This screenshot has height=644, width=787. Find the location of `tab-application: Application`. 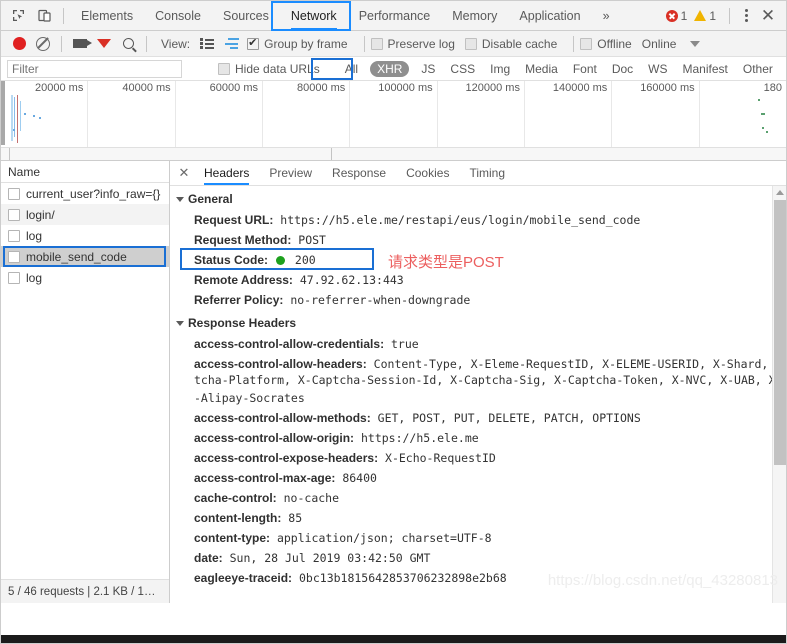

tab-application: Application is located at coordinates (549, 16).